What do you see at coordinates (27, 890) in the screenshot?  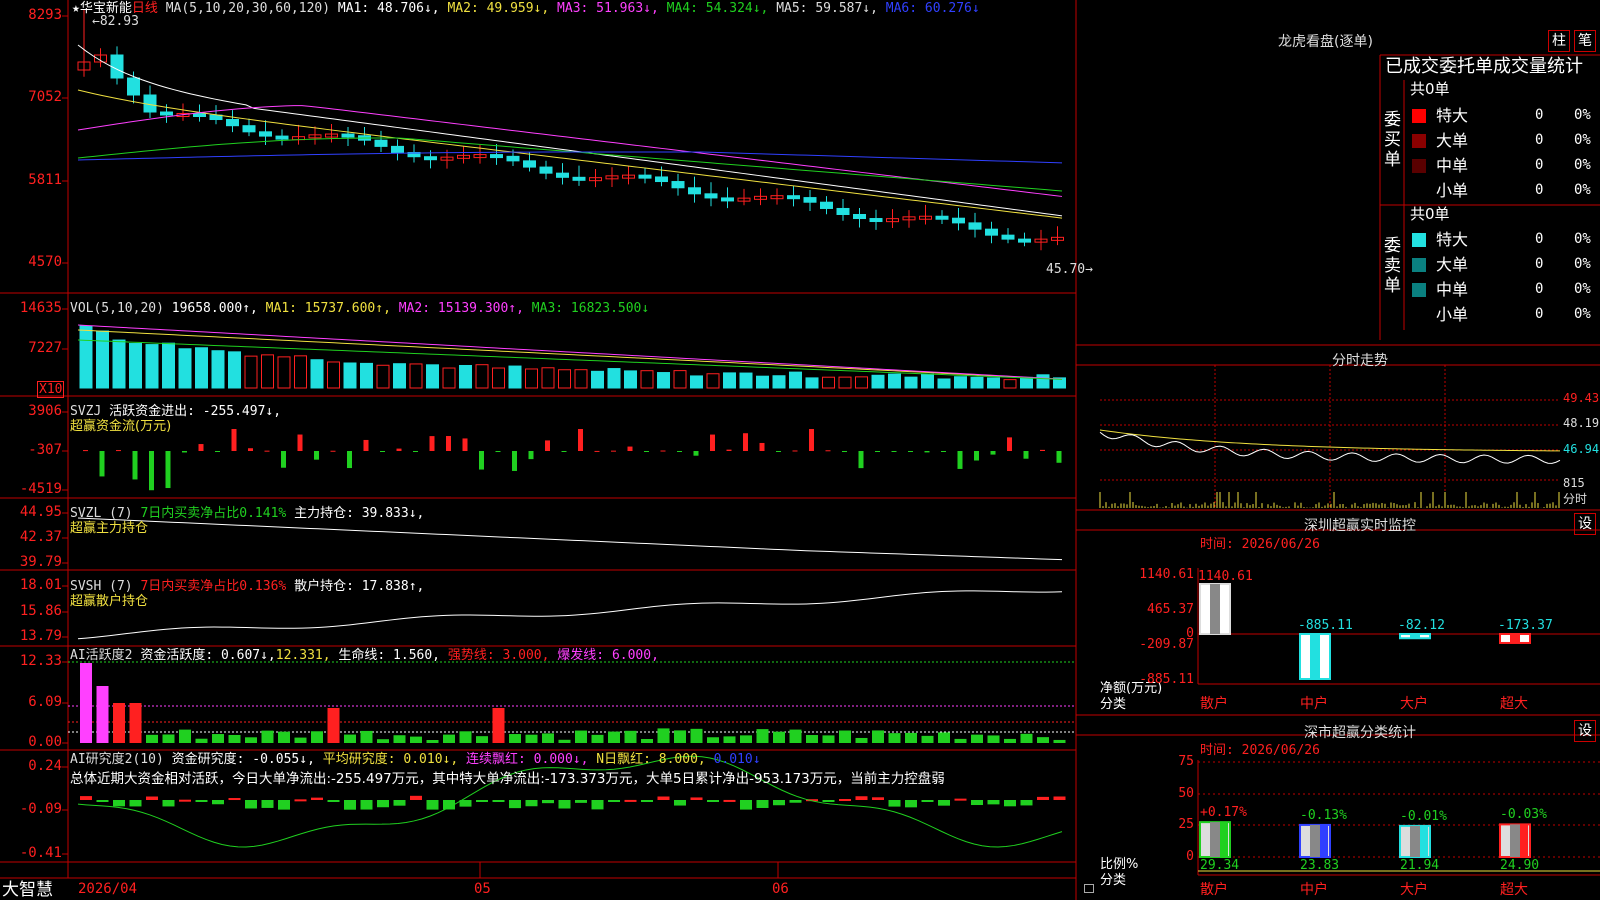 I see `app-name: 大智慧` at bounding box center [27, 890].